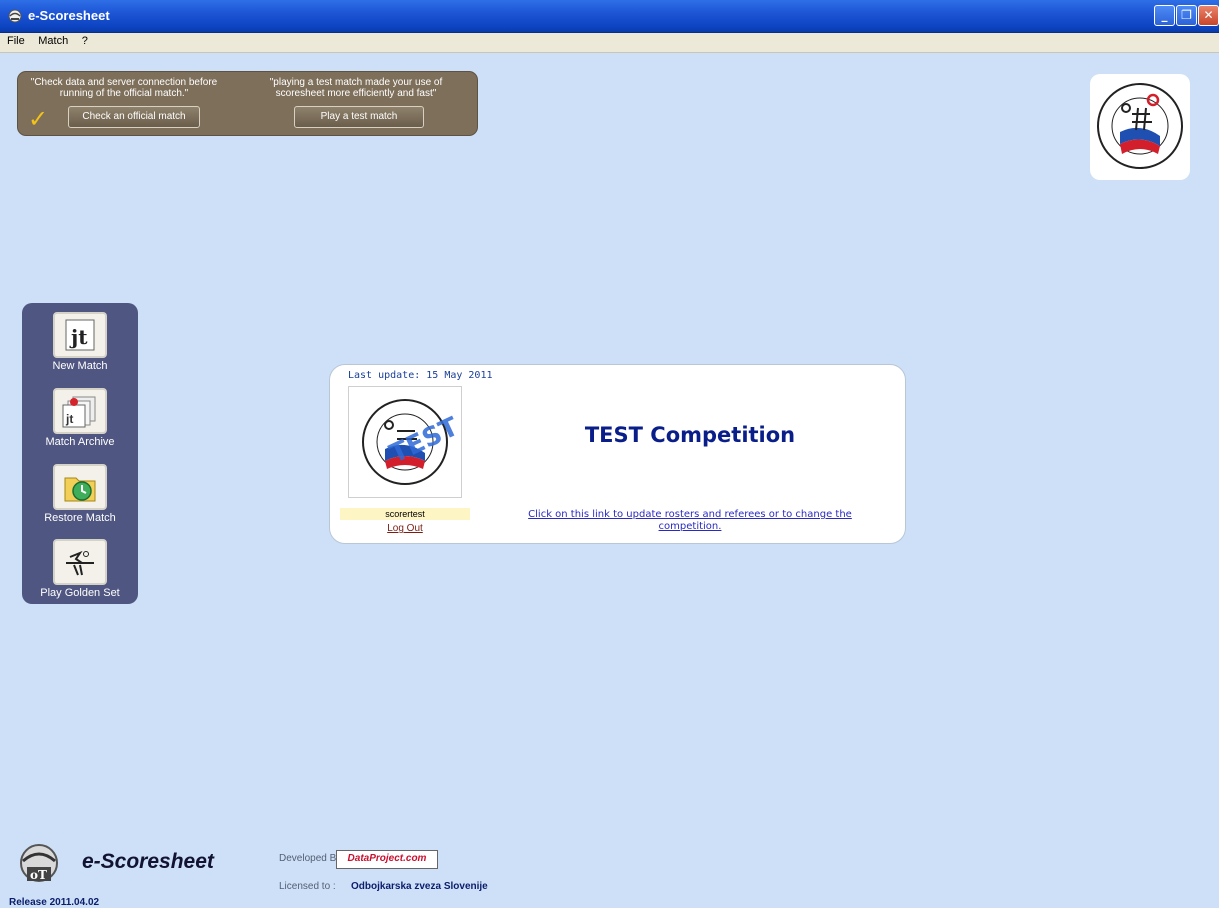 This screenshot has height=908, width=1219. What do you see at coordinates (16, 41) in the screenshot?
I see `menu-file: File` at bounding box center [16, 41].